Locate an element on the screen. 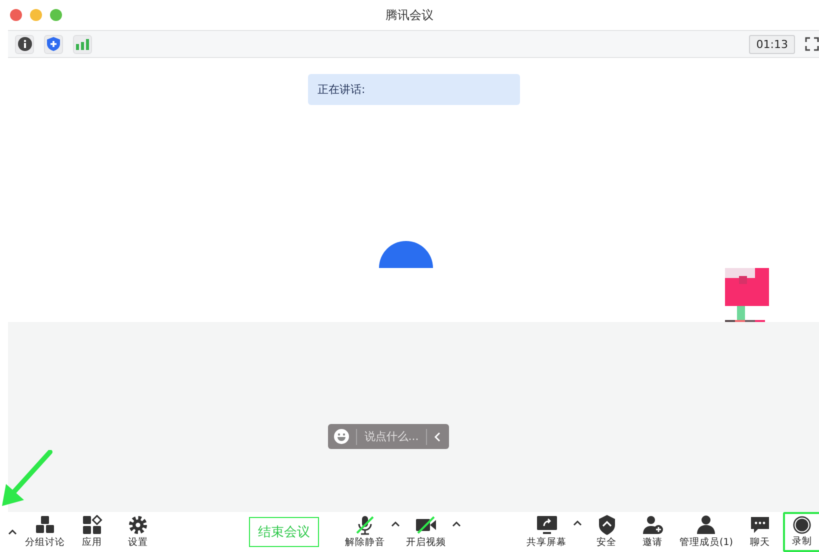 The height and width of the screenshot is (552, 819). emoji-icon is located at coordinates (342, 436).